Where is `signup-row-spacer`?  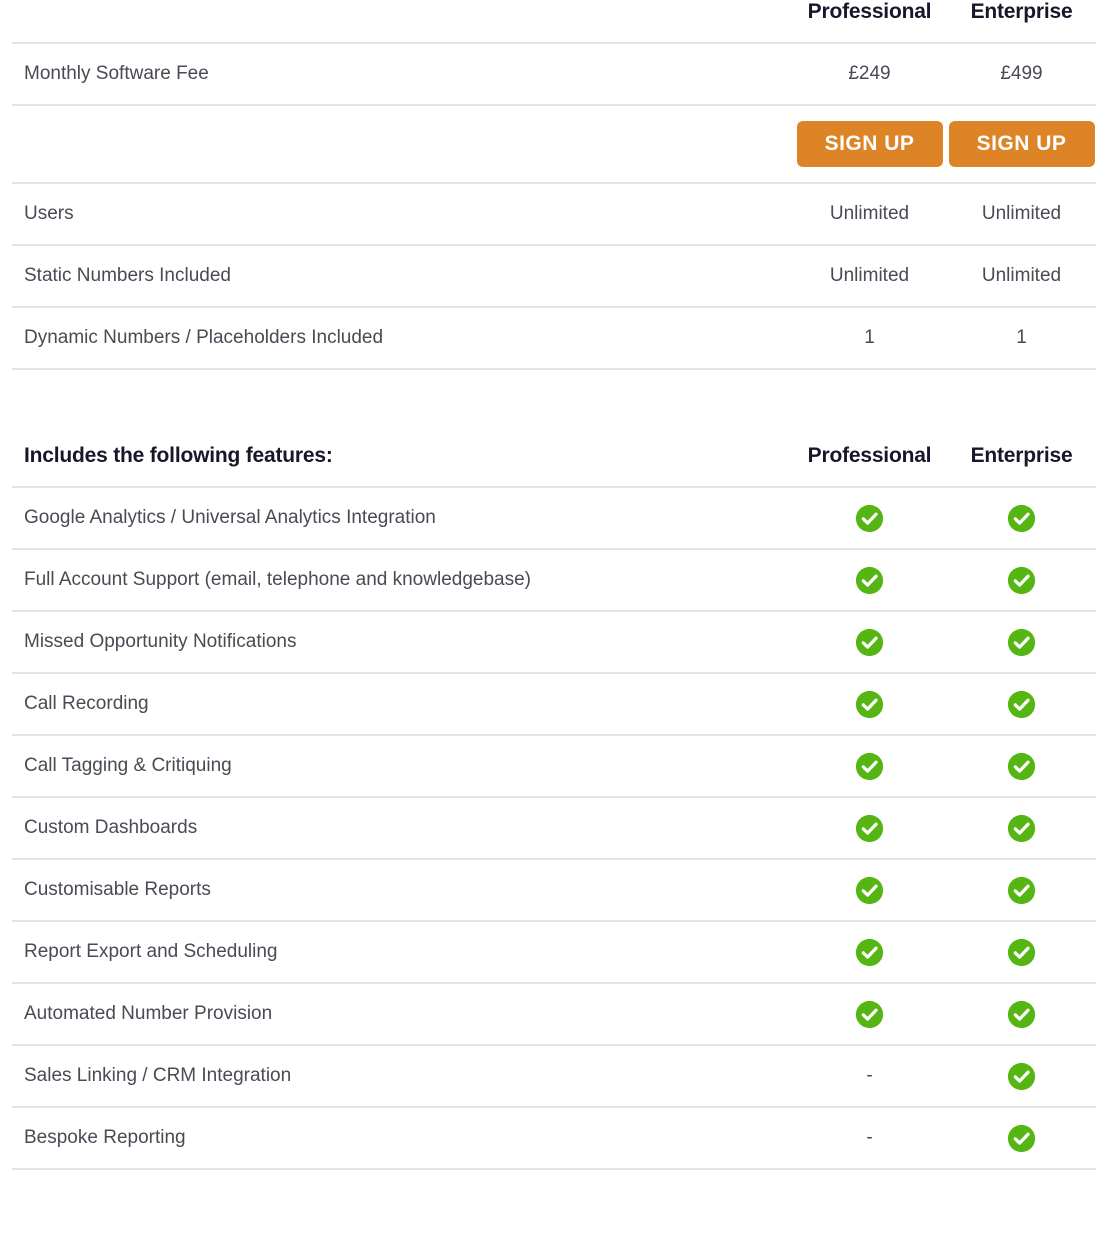
signup-row-spacer is located at coordinates (402, 143).